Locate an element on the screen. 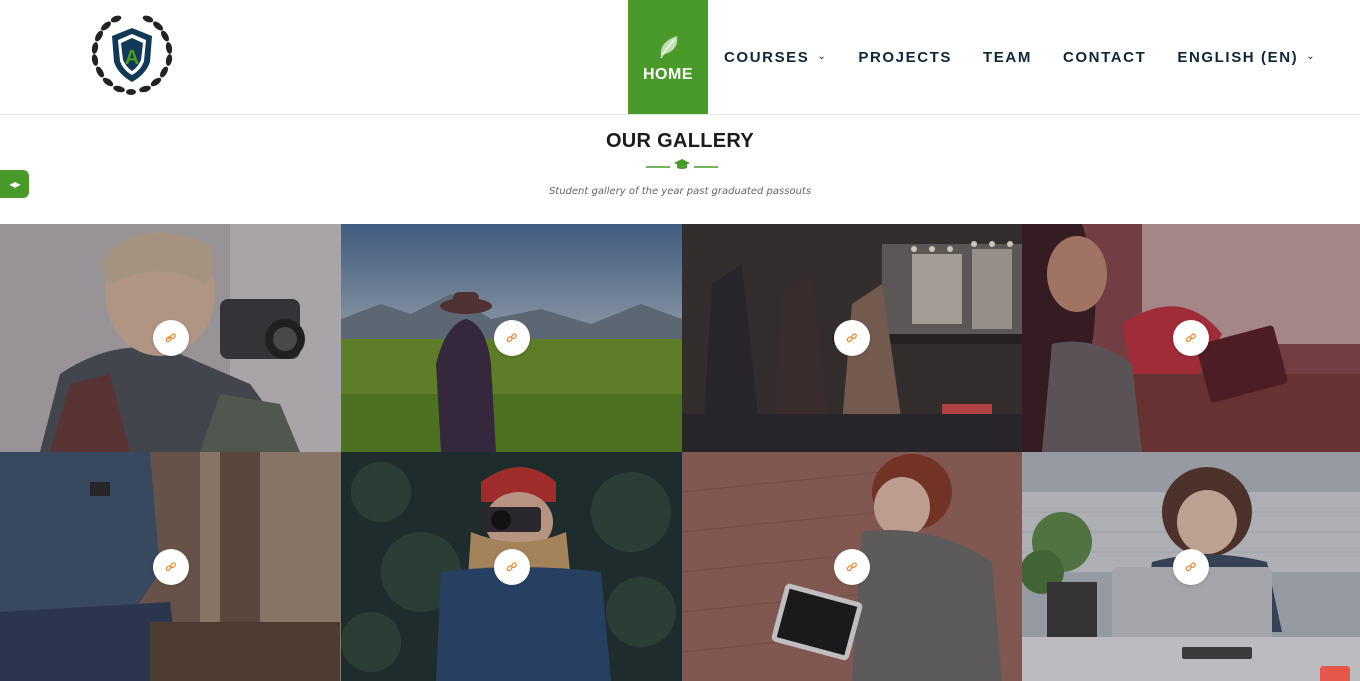  nav-language-label: ENGLISH (EN) is located at coordinates (1238, 57).